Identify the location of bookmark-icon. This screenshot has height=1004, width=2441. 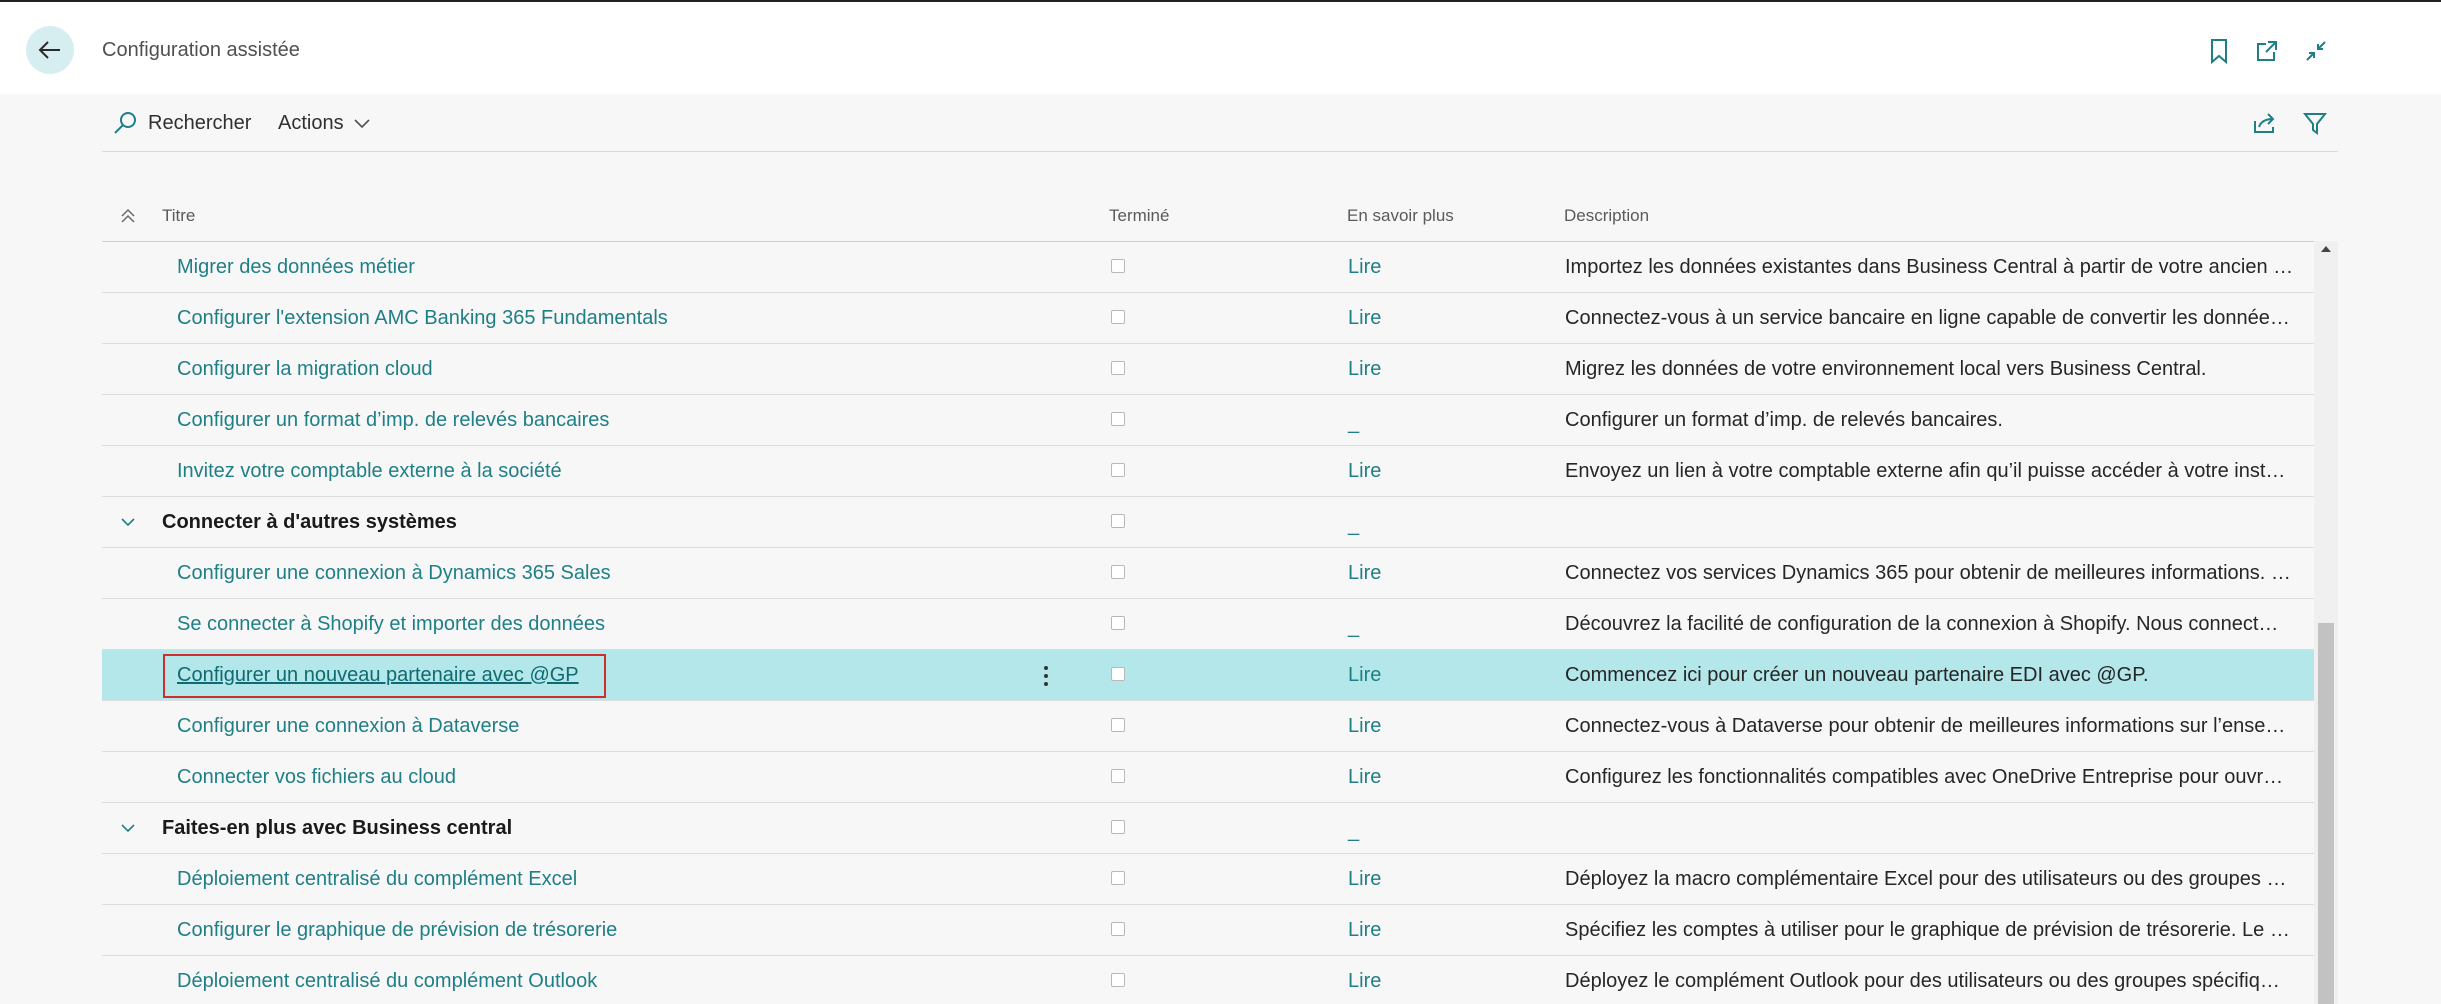
(2219, 51).